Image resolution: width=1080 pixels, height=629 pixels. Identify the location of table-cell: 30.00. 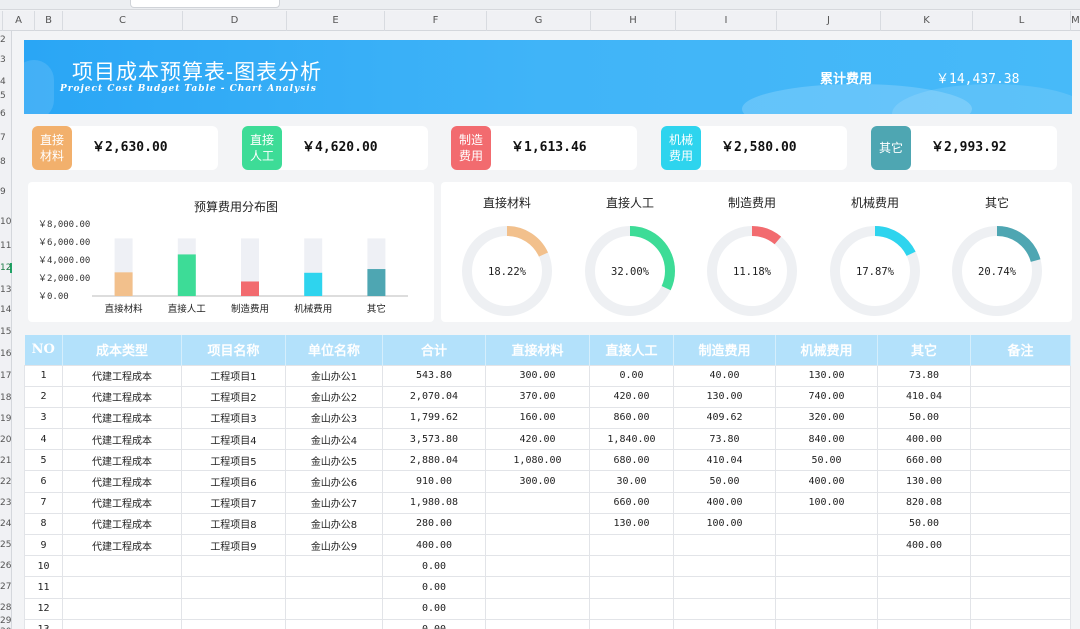
(631, 481).